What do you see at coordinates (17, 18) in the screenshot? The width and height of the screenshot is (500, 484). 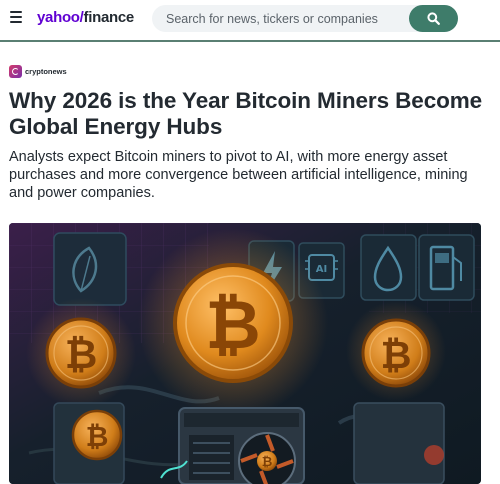 I see `hamburger-menu-icon` at bounding box center [17, 18].